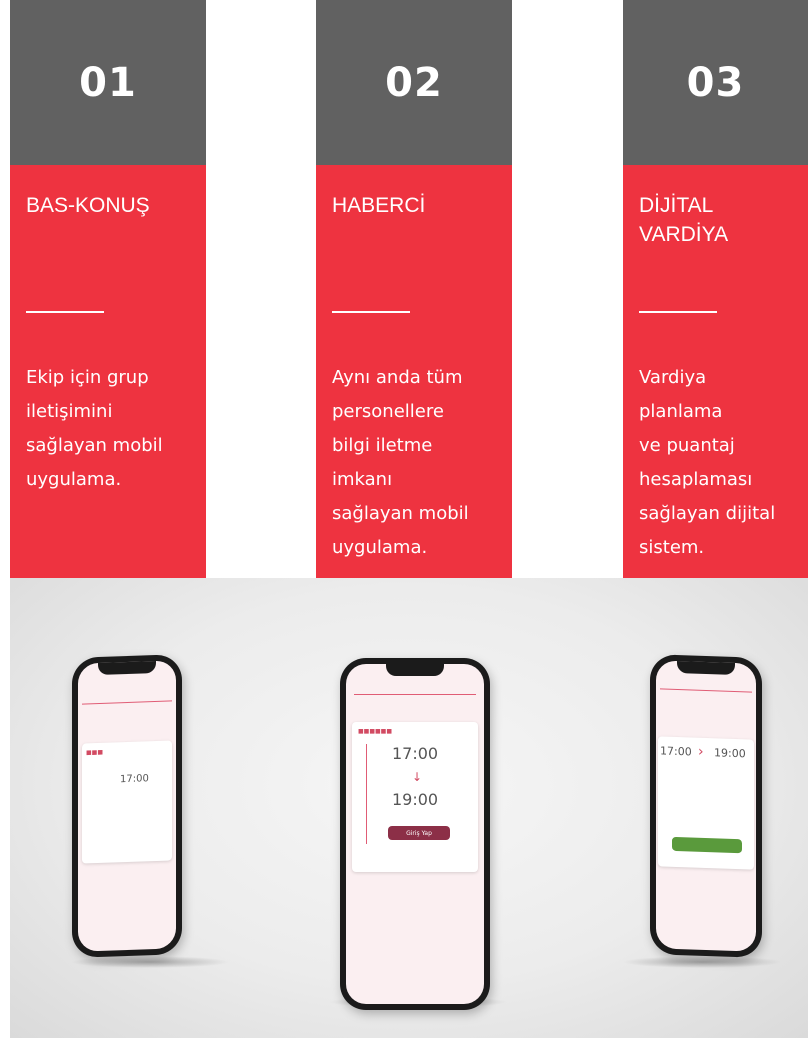 This screenshot has height=1038, width=808. I want to click on number-box: 02, so click(414, 82).